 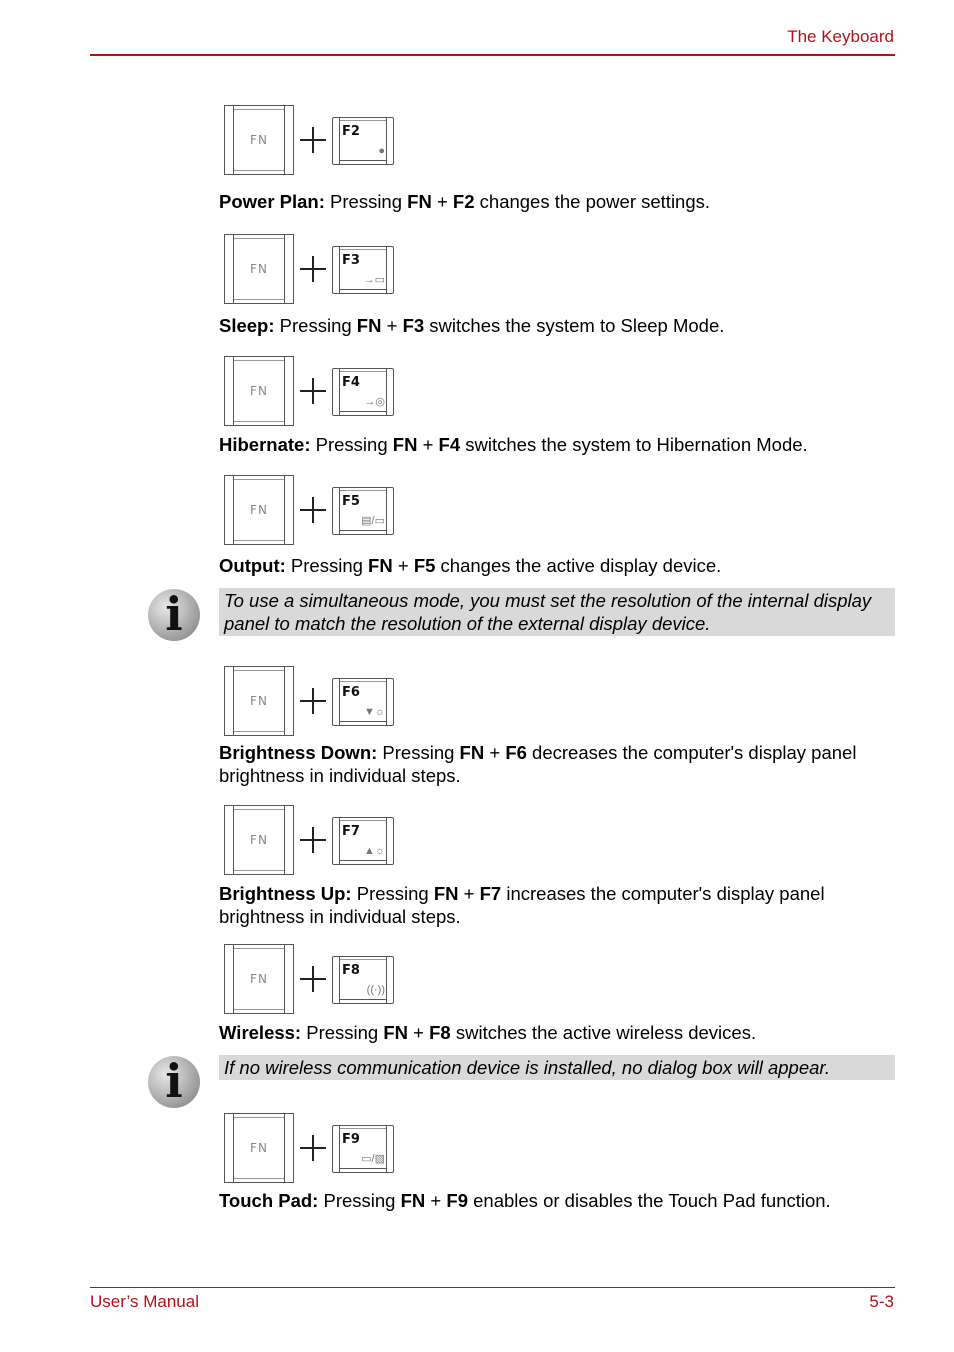 What do you see at coordinates (363, 702) in the screenshot?
I see `f6-key-icon: F6 ▼☼` at bounding box center [363, 702].